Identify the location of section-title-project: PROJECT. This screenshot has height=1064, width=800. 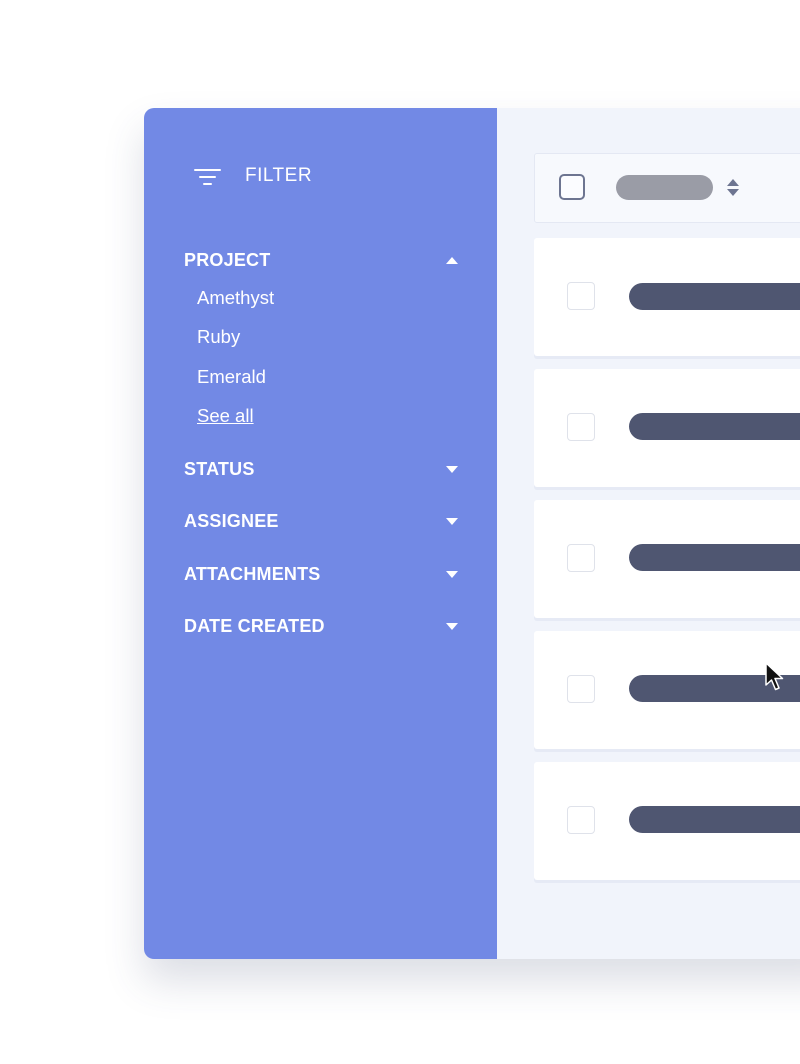
(227, 259).